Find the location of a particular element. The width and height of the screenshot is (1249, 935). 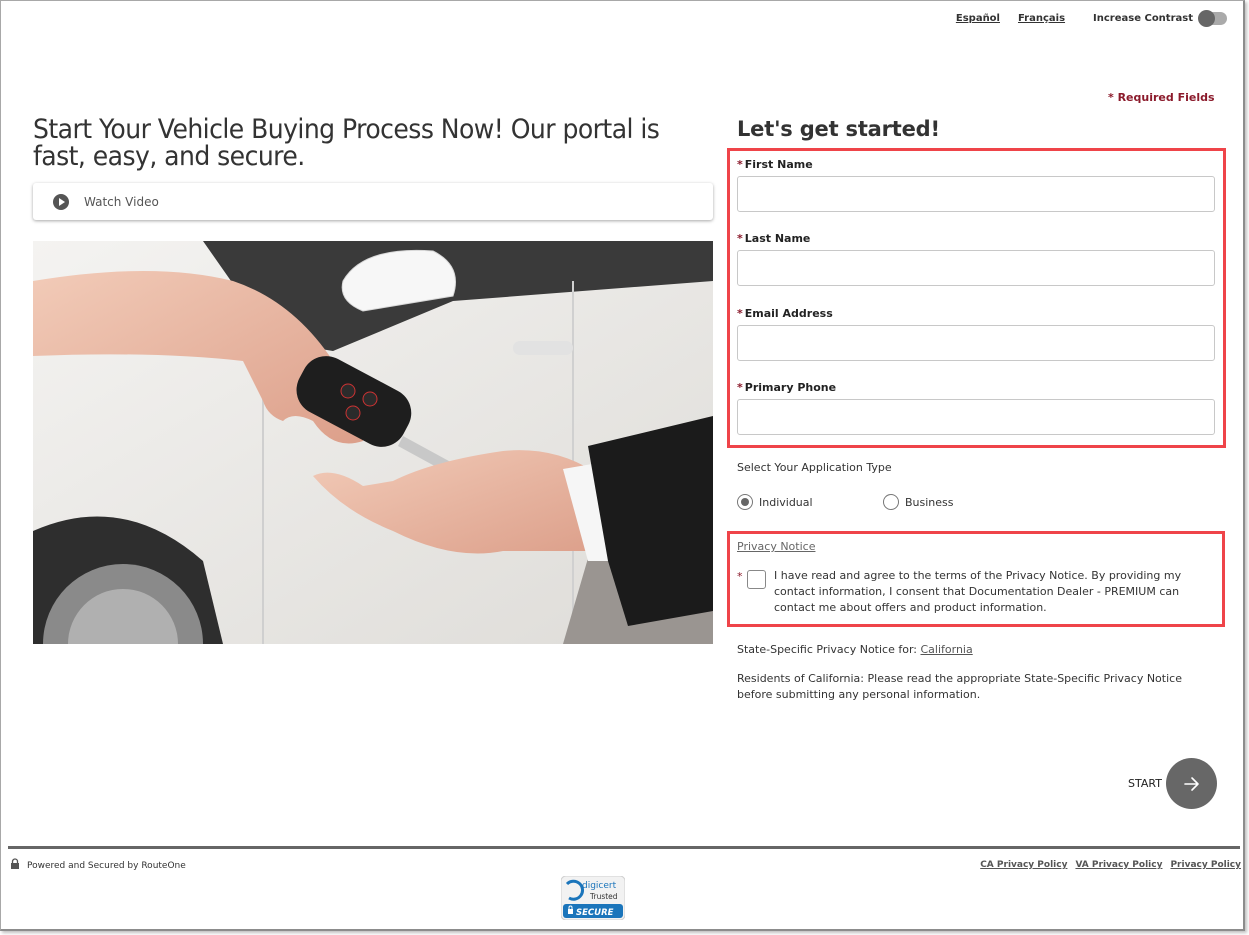

last-name-input is located at coordinates (976, 268).